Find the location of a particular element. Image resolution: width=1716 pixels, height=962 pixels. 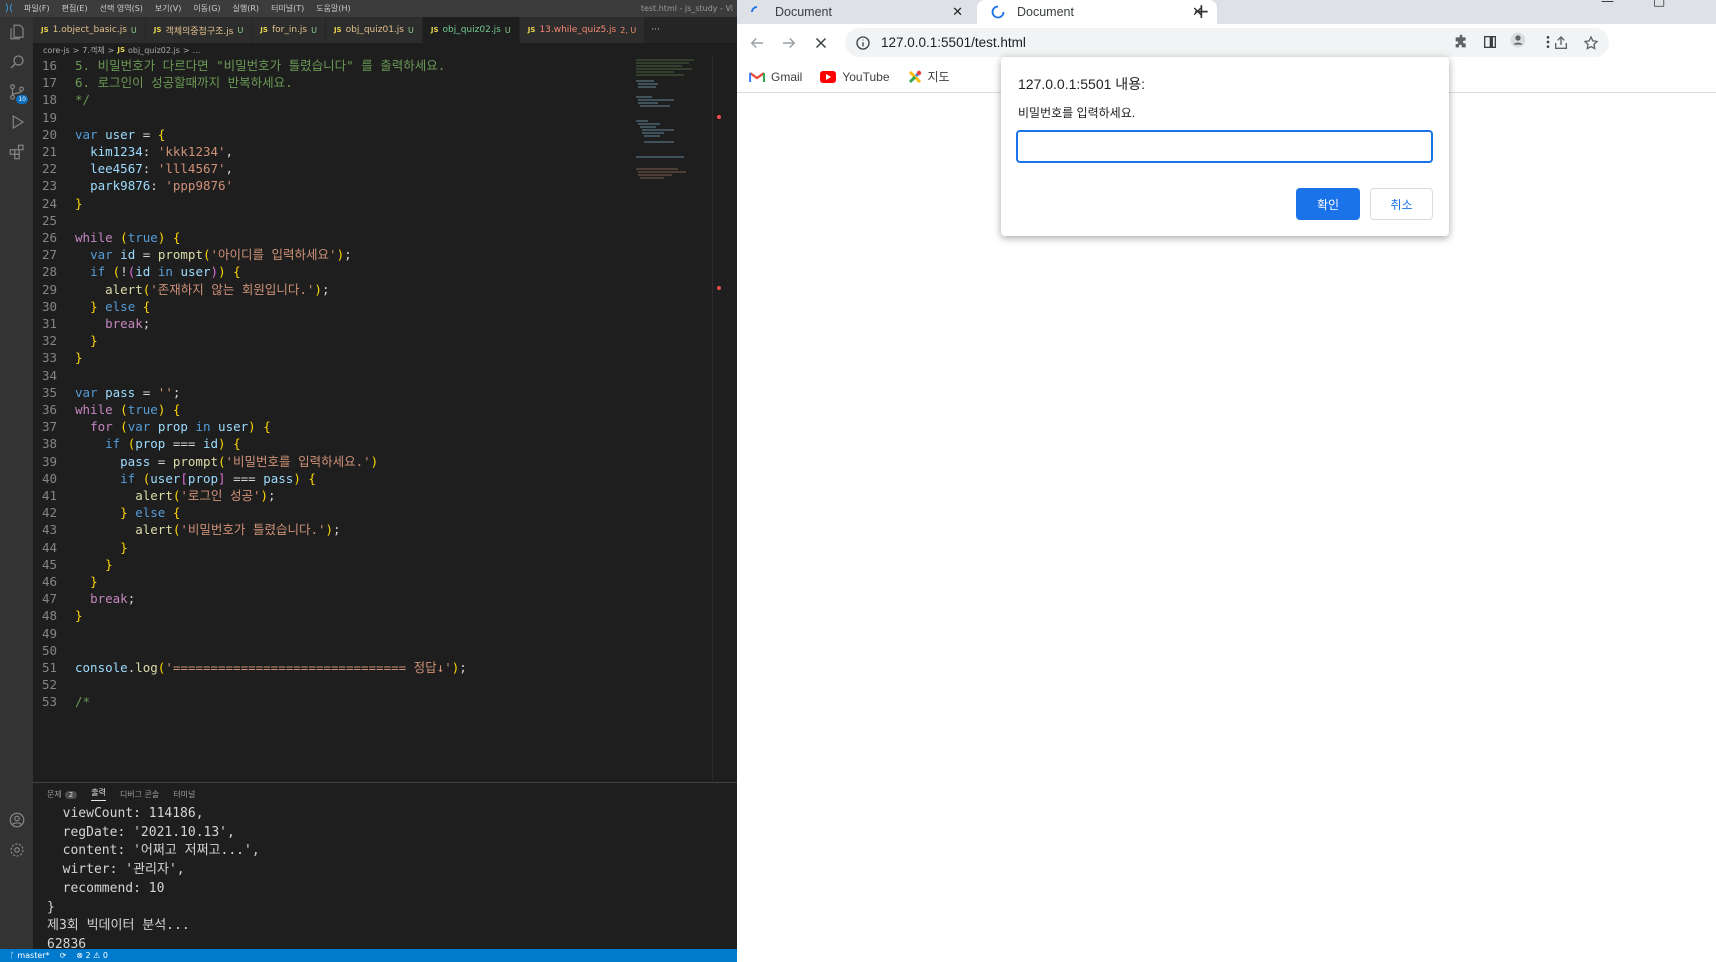

tab-debug-console: 디버그 콘솔 is located at coordinates (139, 794).